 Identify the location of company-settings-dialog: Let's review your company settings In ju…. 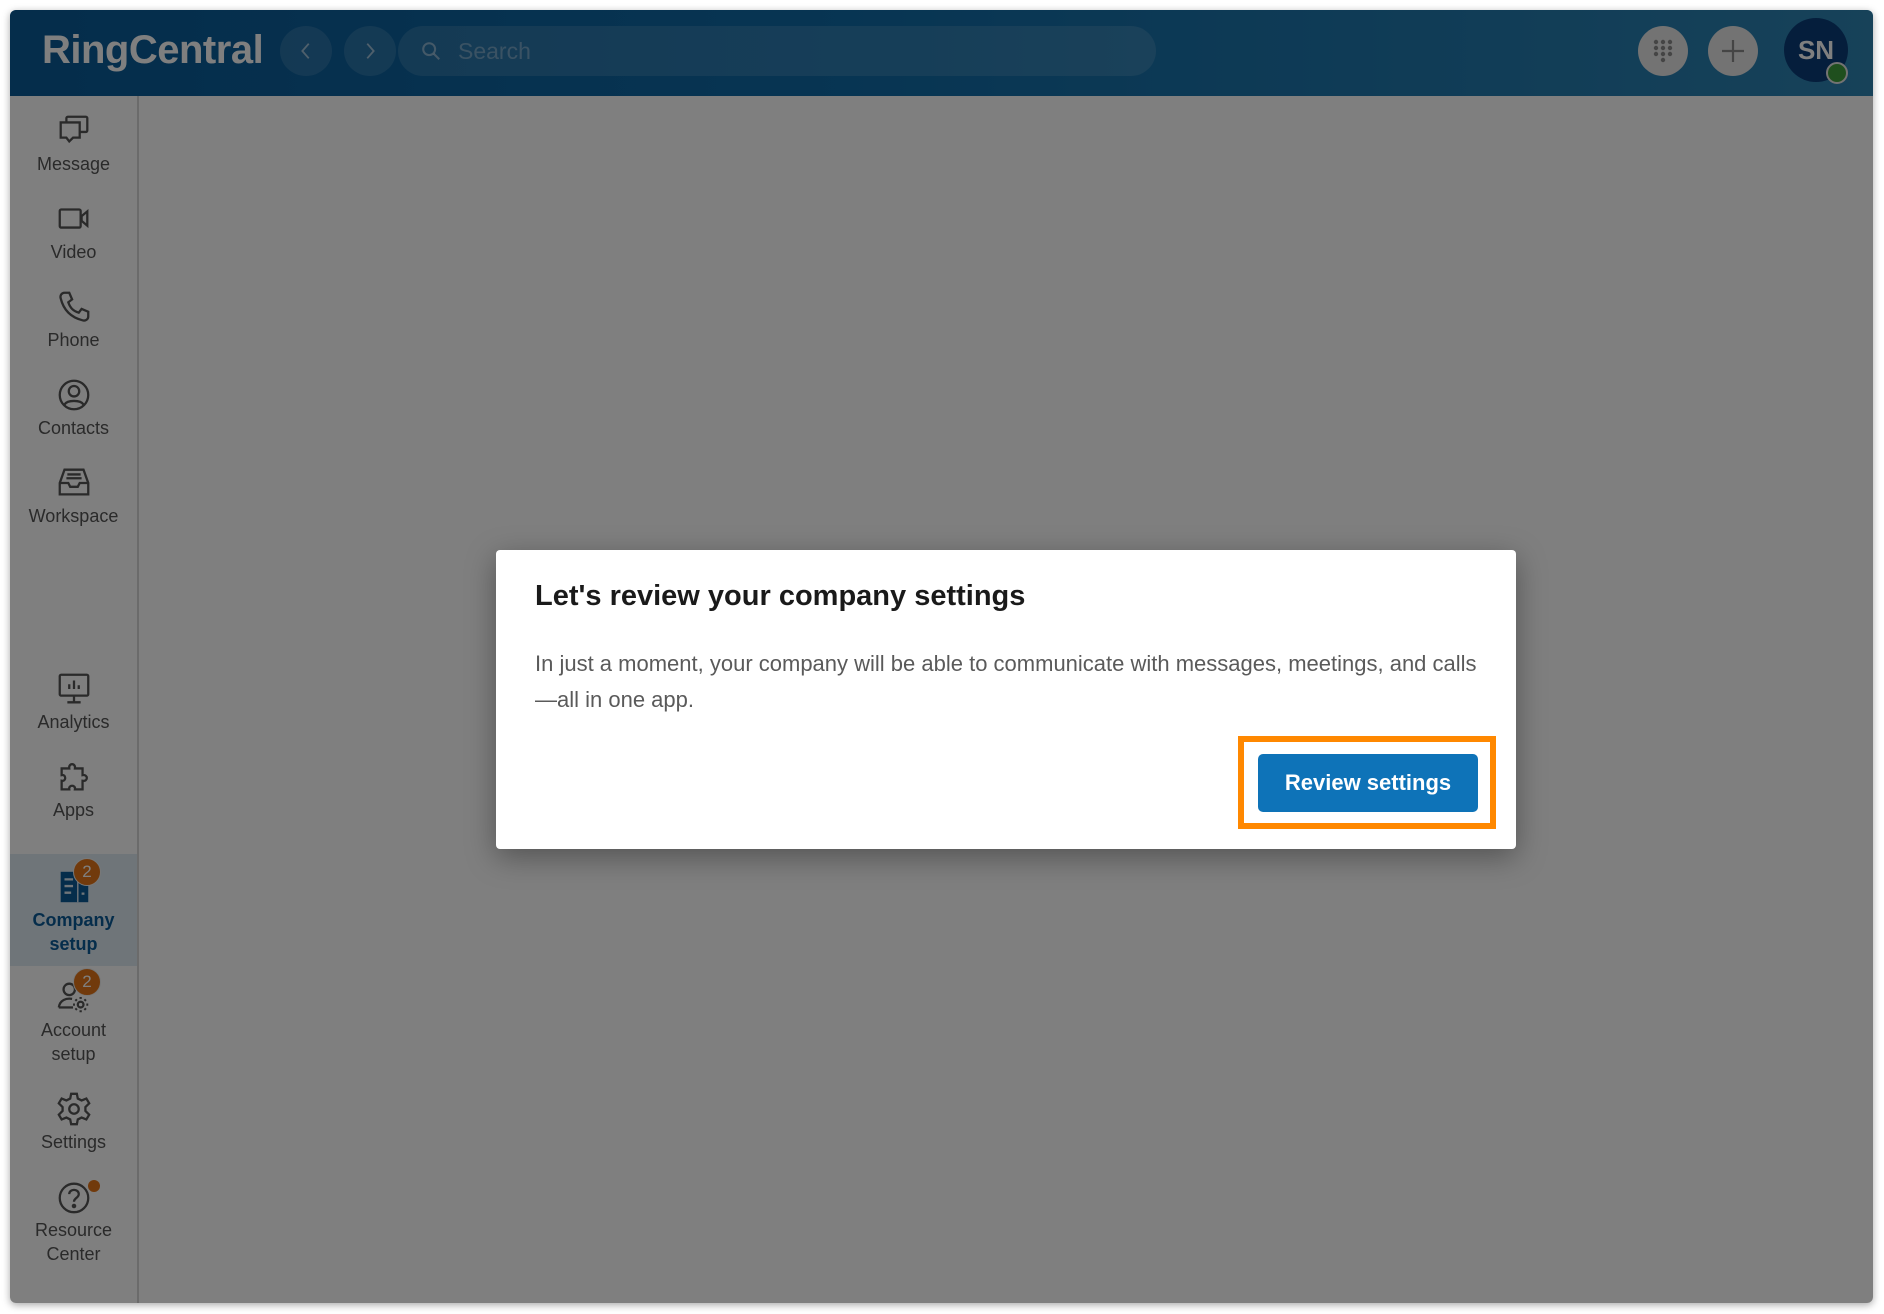
(1006, 699).